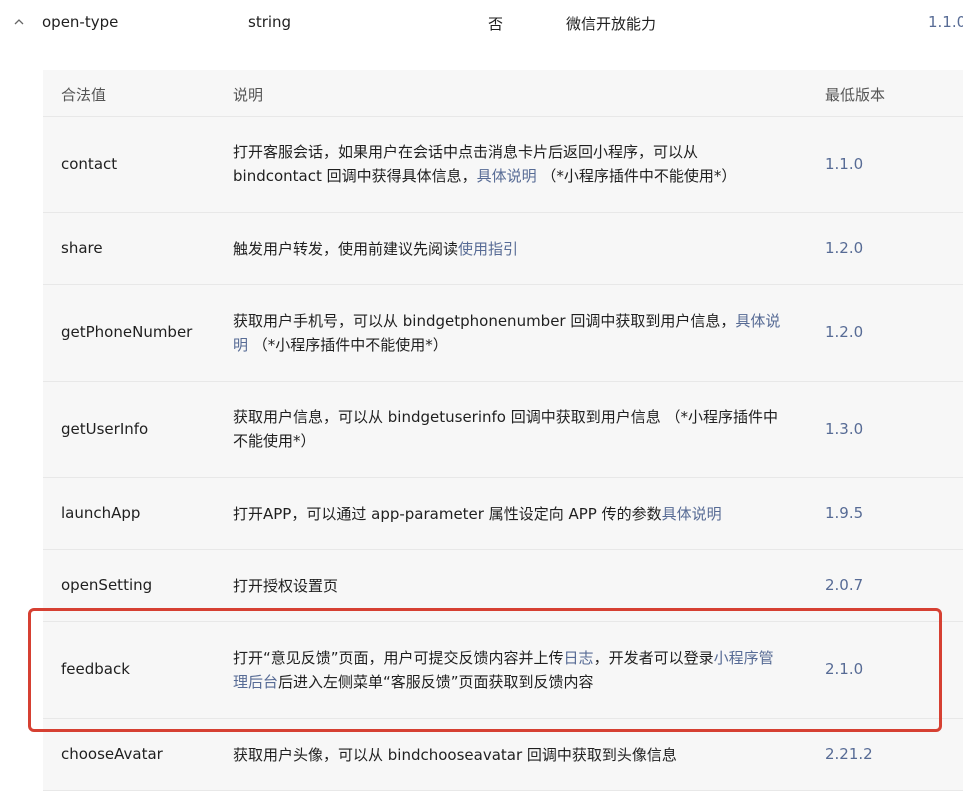  What do you see at coordinates (248, 95) in the screenshot?
I see `header-desc: 说明` at bounding box center [248, 95].